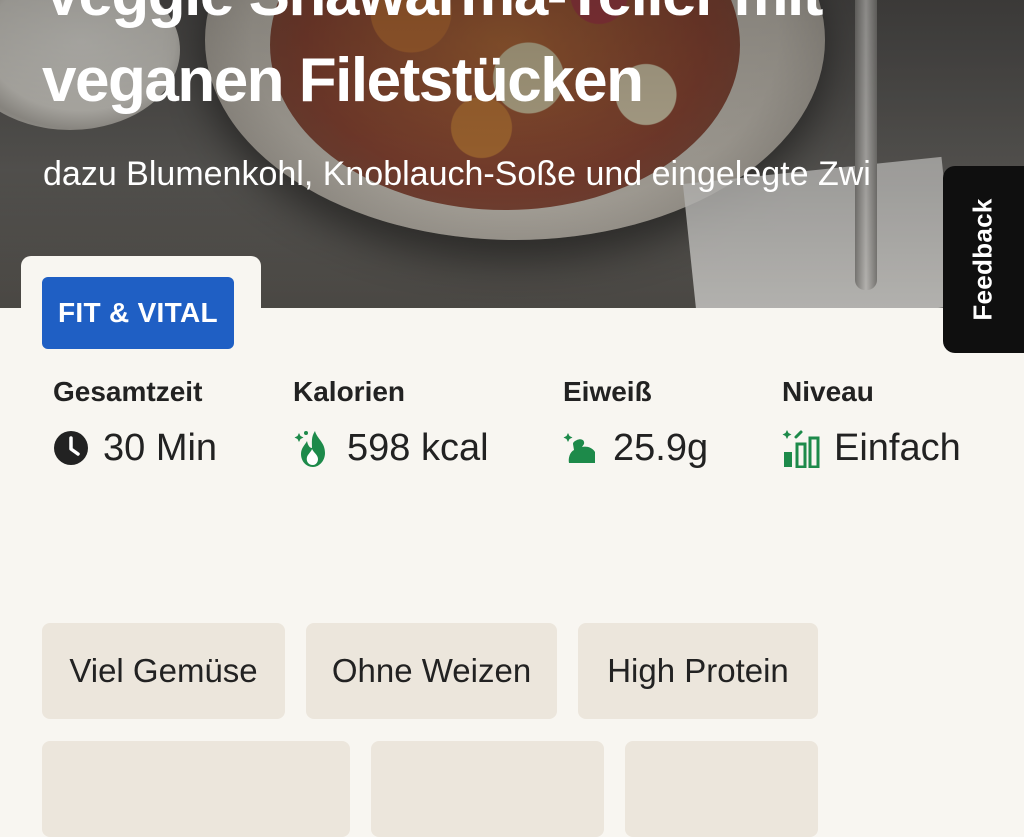 This screenshot has height=837, width=1024. I want to click on feedback-label: Feedback, so click(983, 259).